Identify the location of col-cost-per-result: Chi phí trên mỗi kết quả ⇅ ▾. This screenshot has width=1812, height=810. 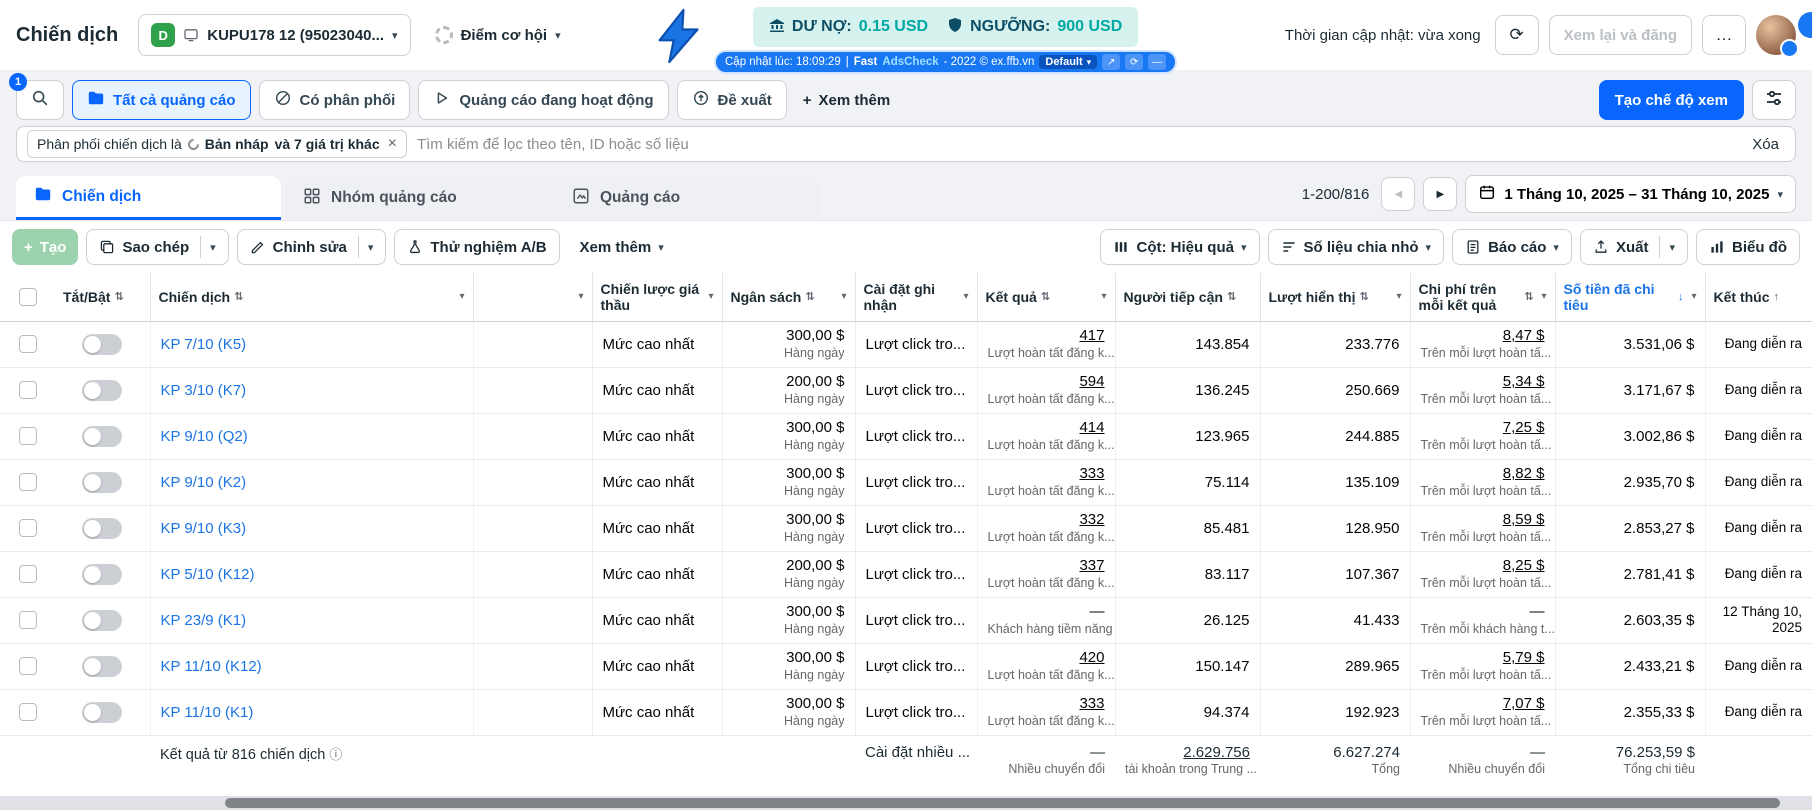
(1483, 297).